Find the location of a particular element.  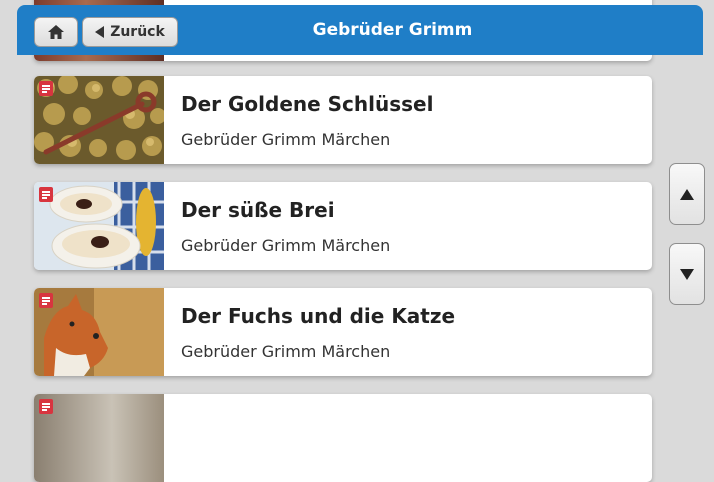

back-button: Zurück is located at coordinates (130, 32).